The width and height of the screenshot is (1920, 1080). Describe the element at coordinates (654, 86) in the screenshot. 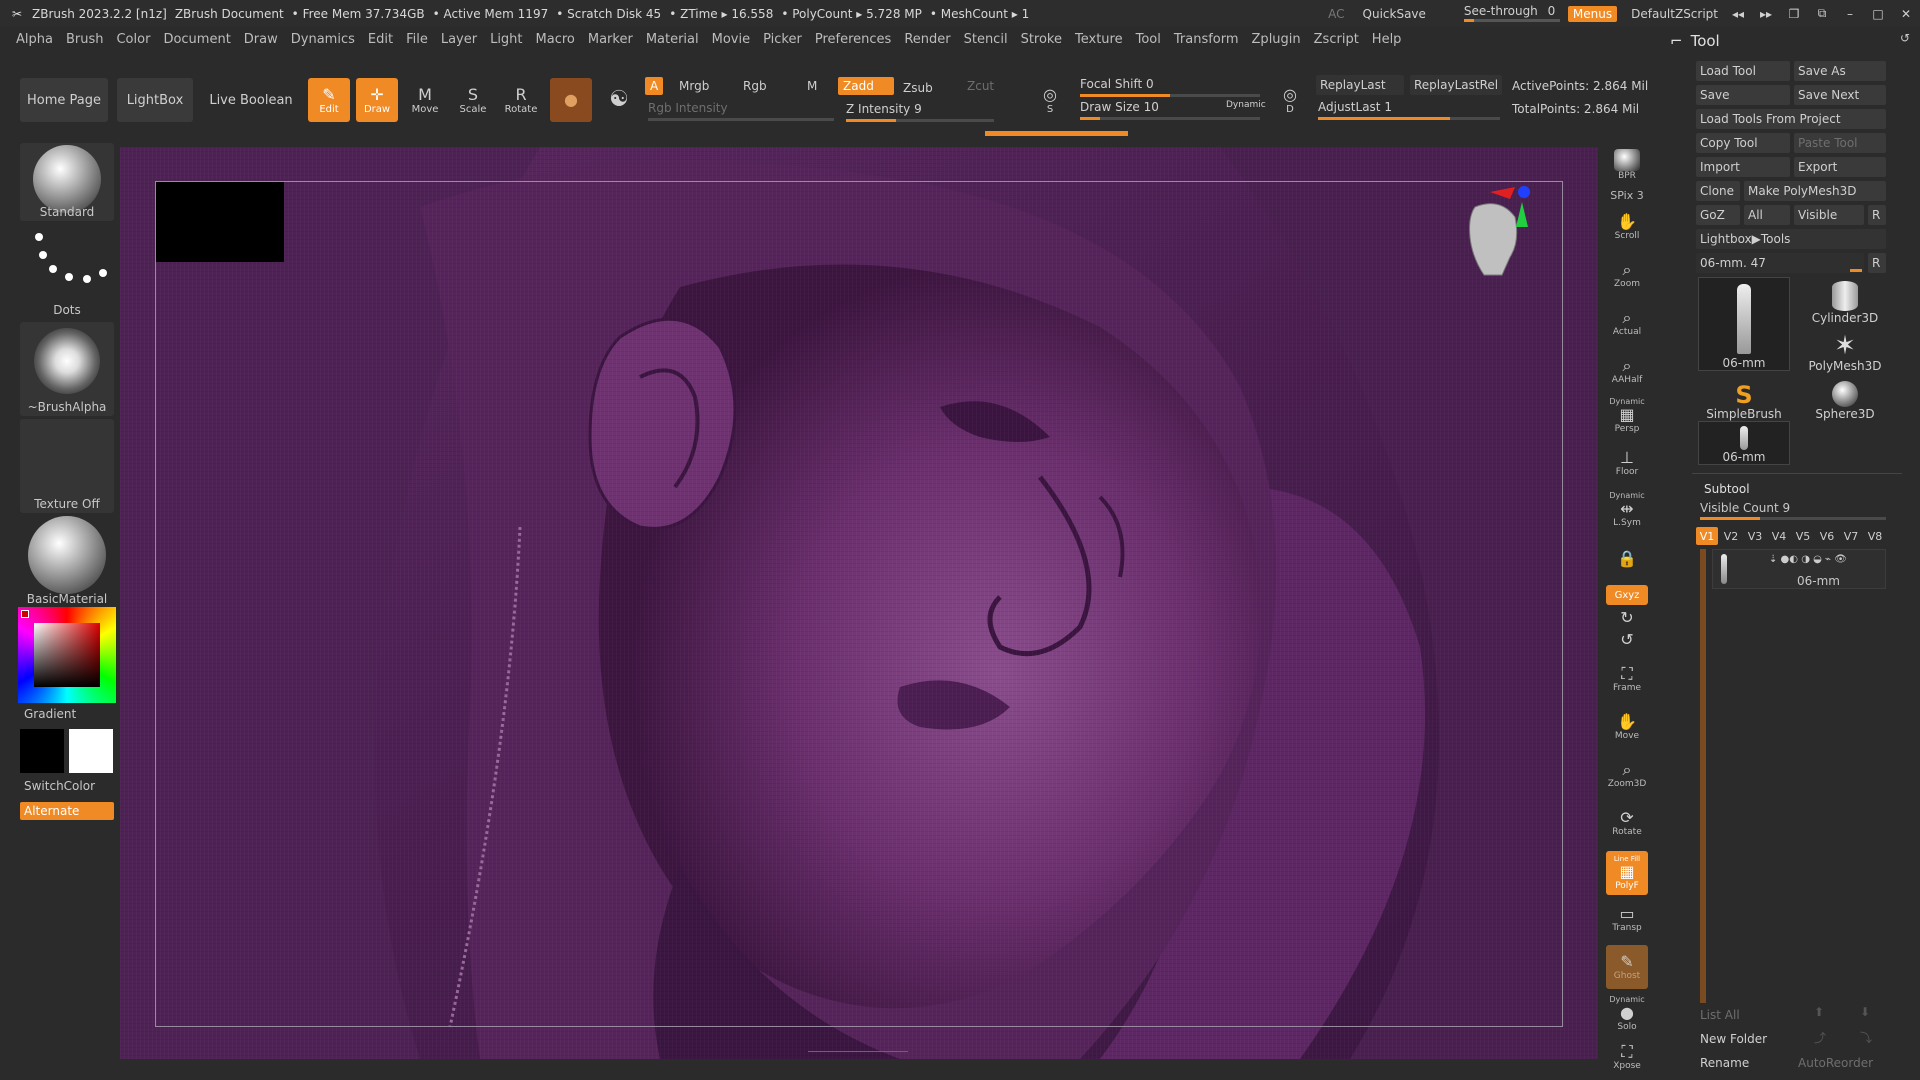

I see `a-toggle: A` at that location.